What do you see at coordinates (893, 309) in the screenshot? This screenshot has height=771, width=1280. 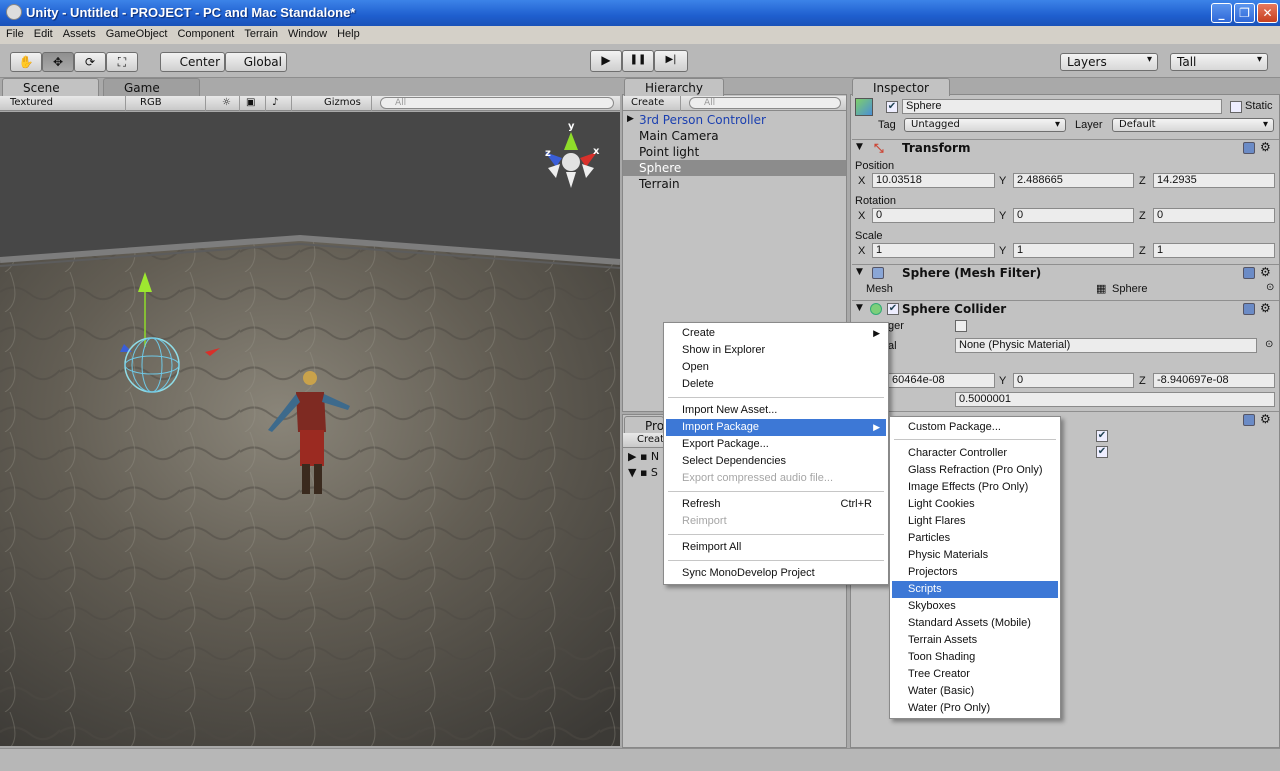 I see `collider-enabled-checkbox: ✔` at bounding box center [893, 309].